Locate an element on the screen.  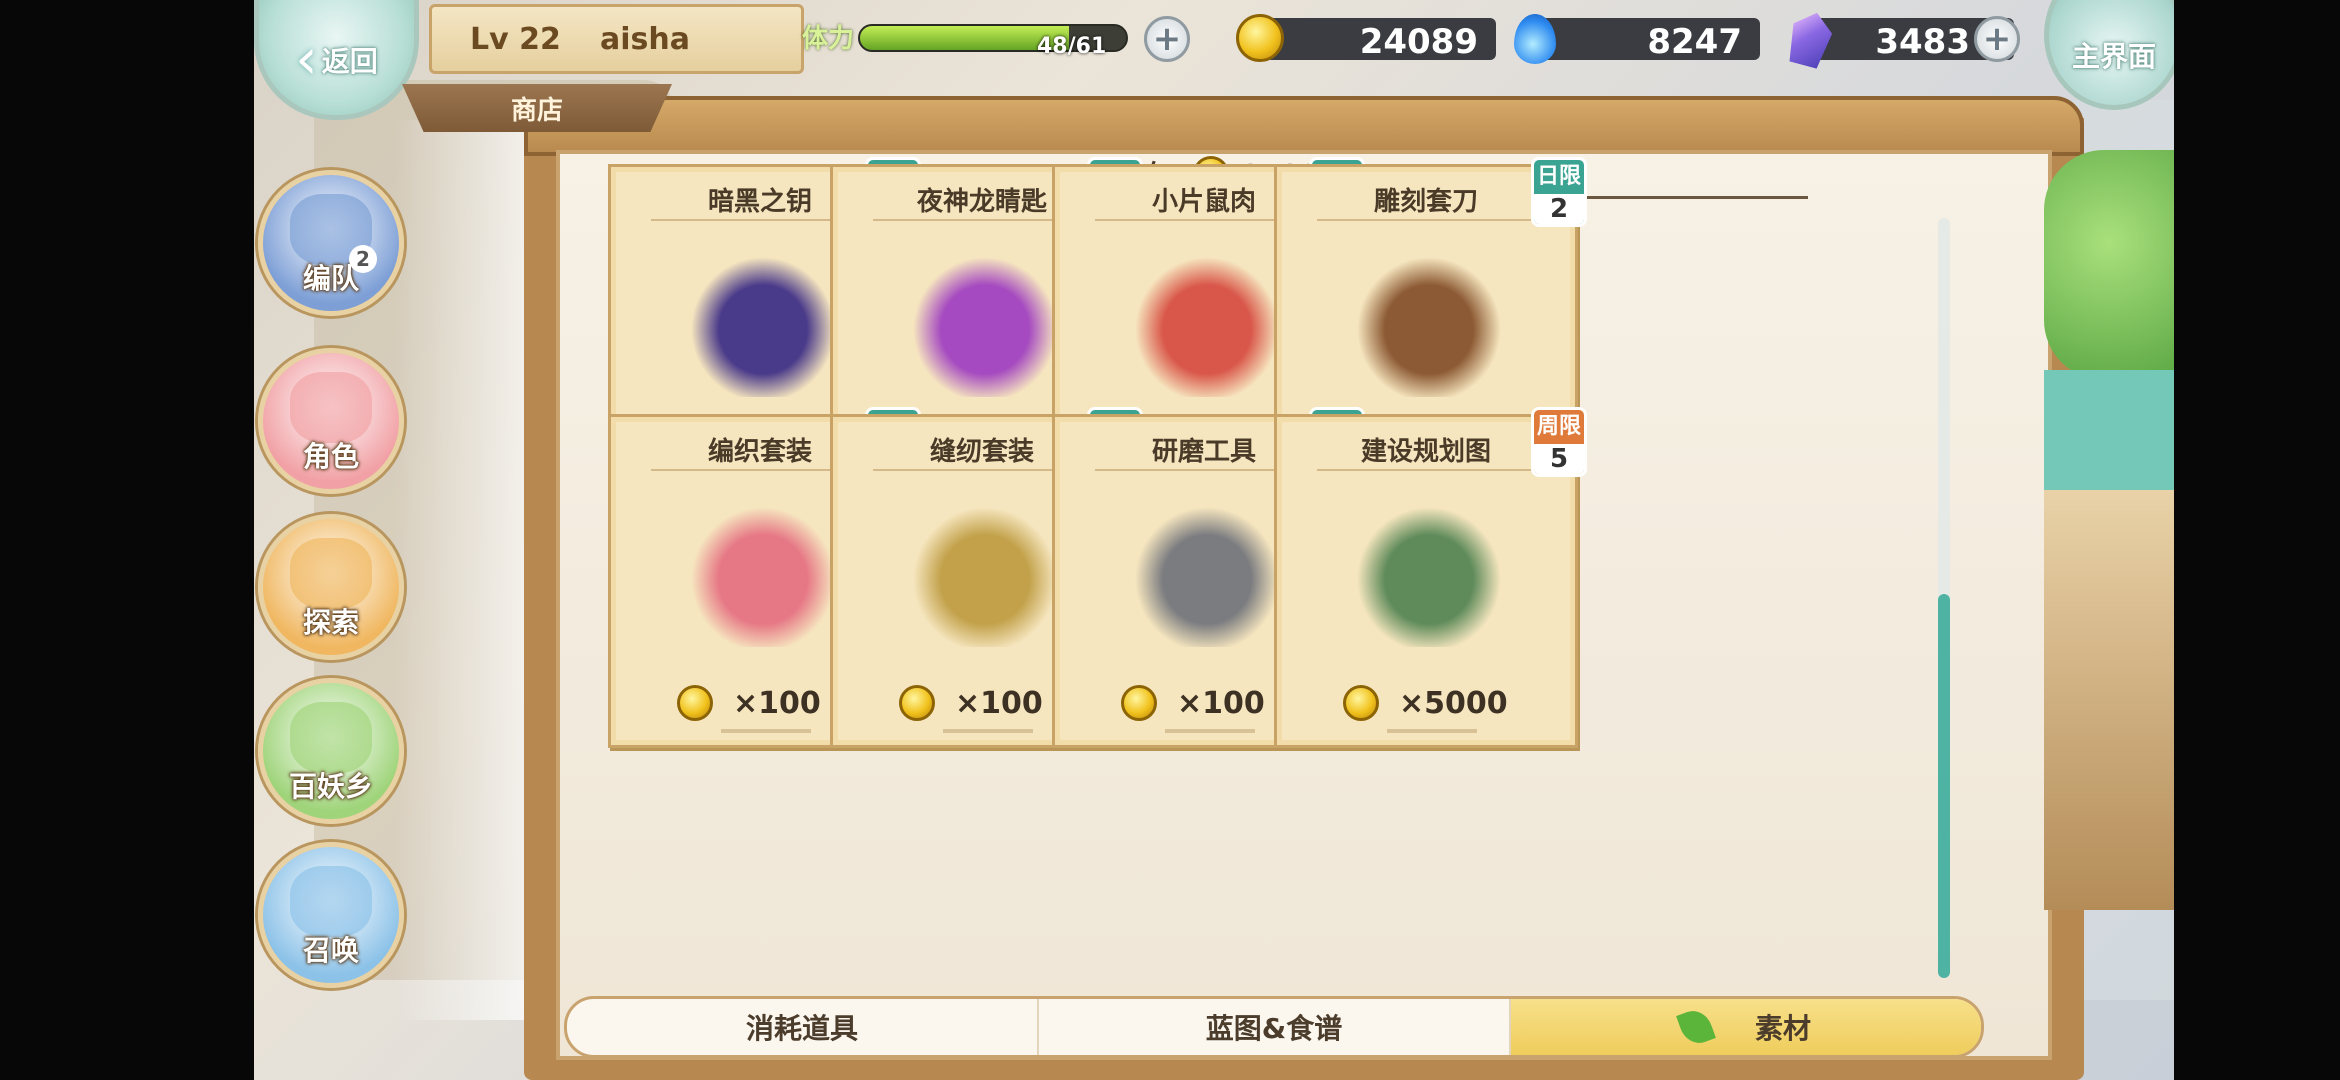
coin-counter: 24089 is located at coordinates (1366, 39).